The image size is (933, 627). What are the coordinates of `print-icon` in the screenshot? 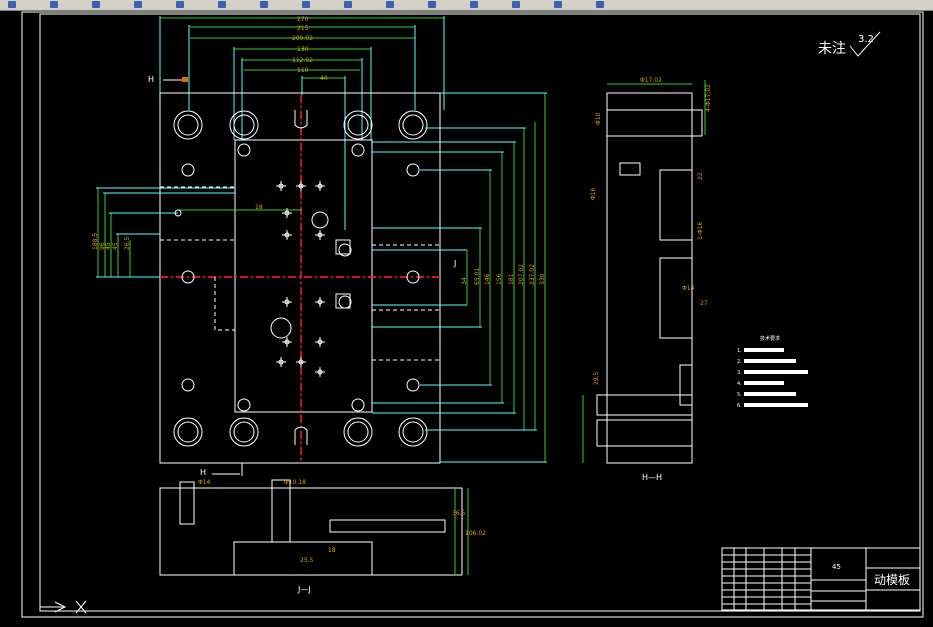 It's located at (138, 4).